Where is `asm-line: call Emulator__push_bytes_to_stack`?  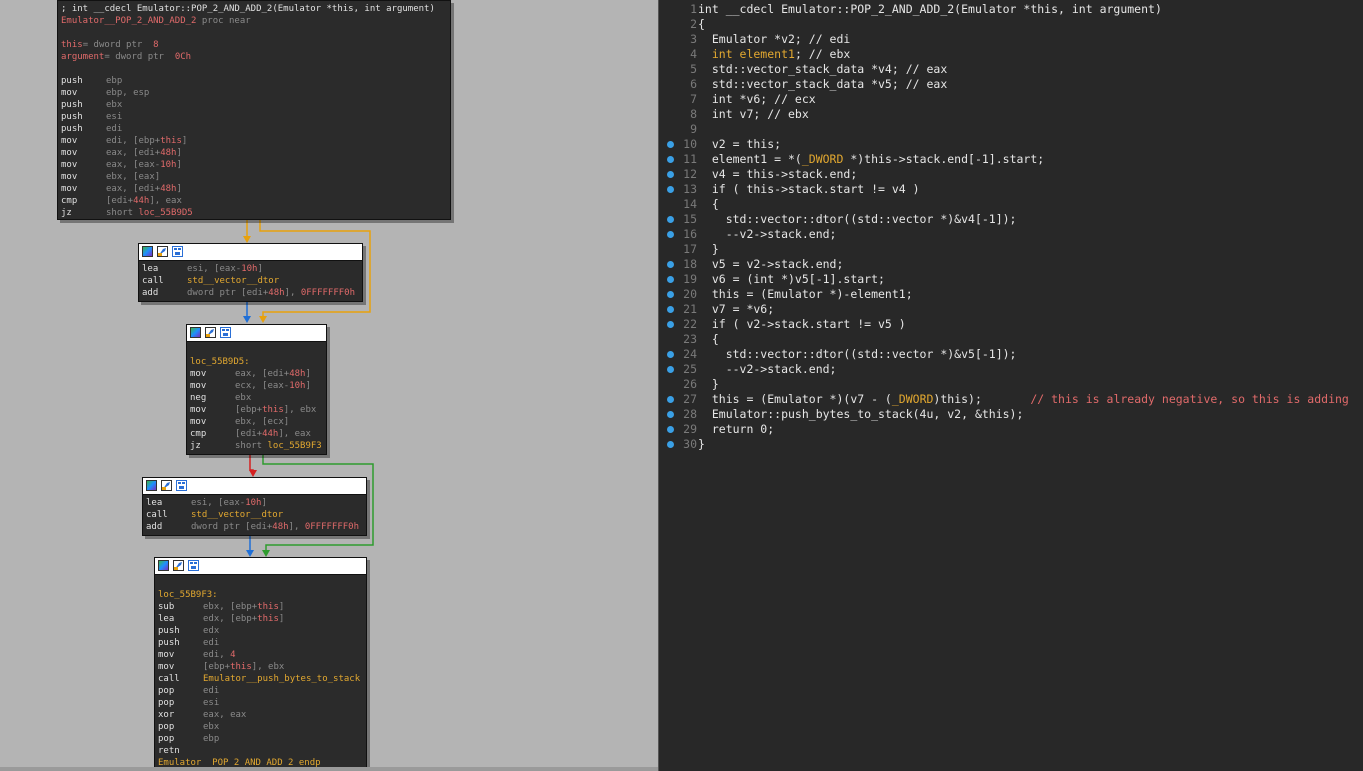 asm-line: call Emulator__push_bytes_to_stack is located at coordinates (260, 679).